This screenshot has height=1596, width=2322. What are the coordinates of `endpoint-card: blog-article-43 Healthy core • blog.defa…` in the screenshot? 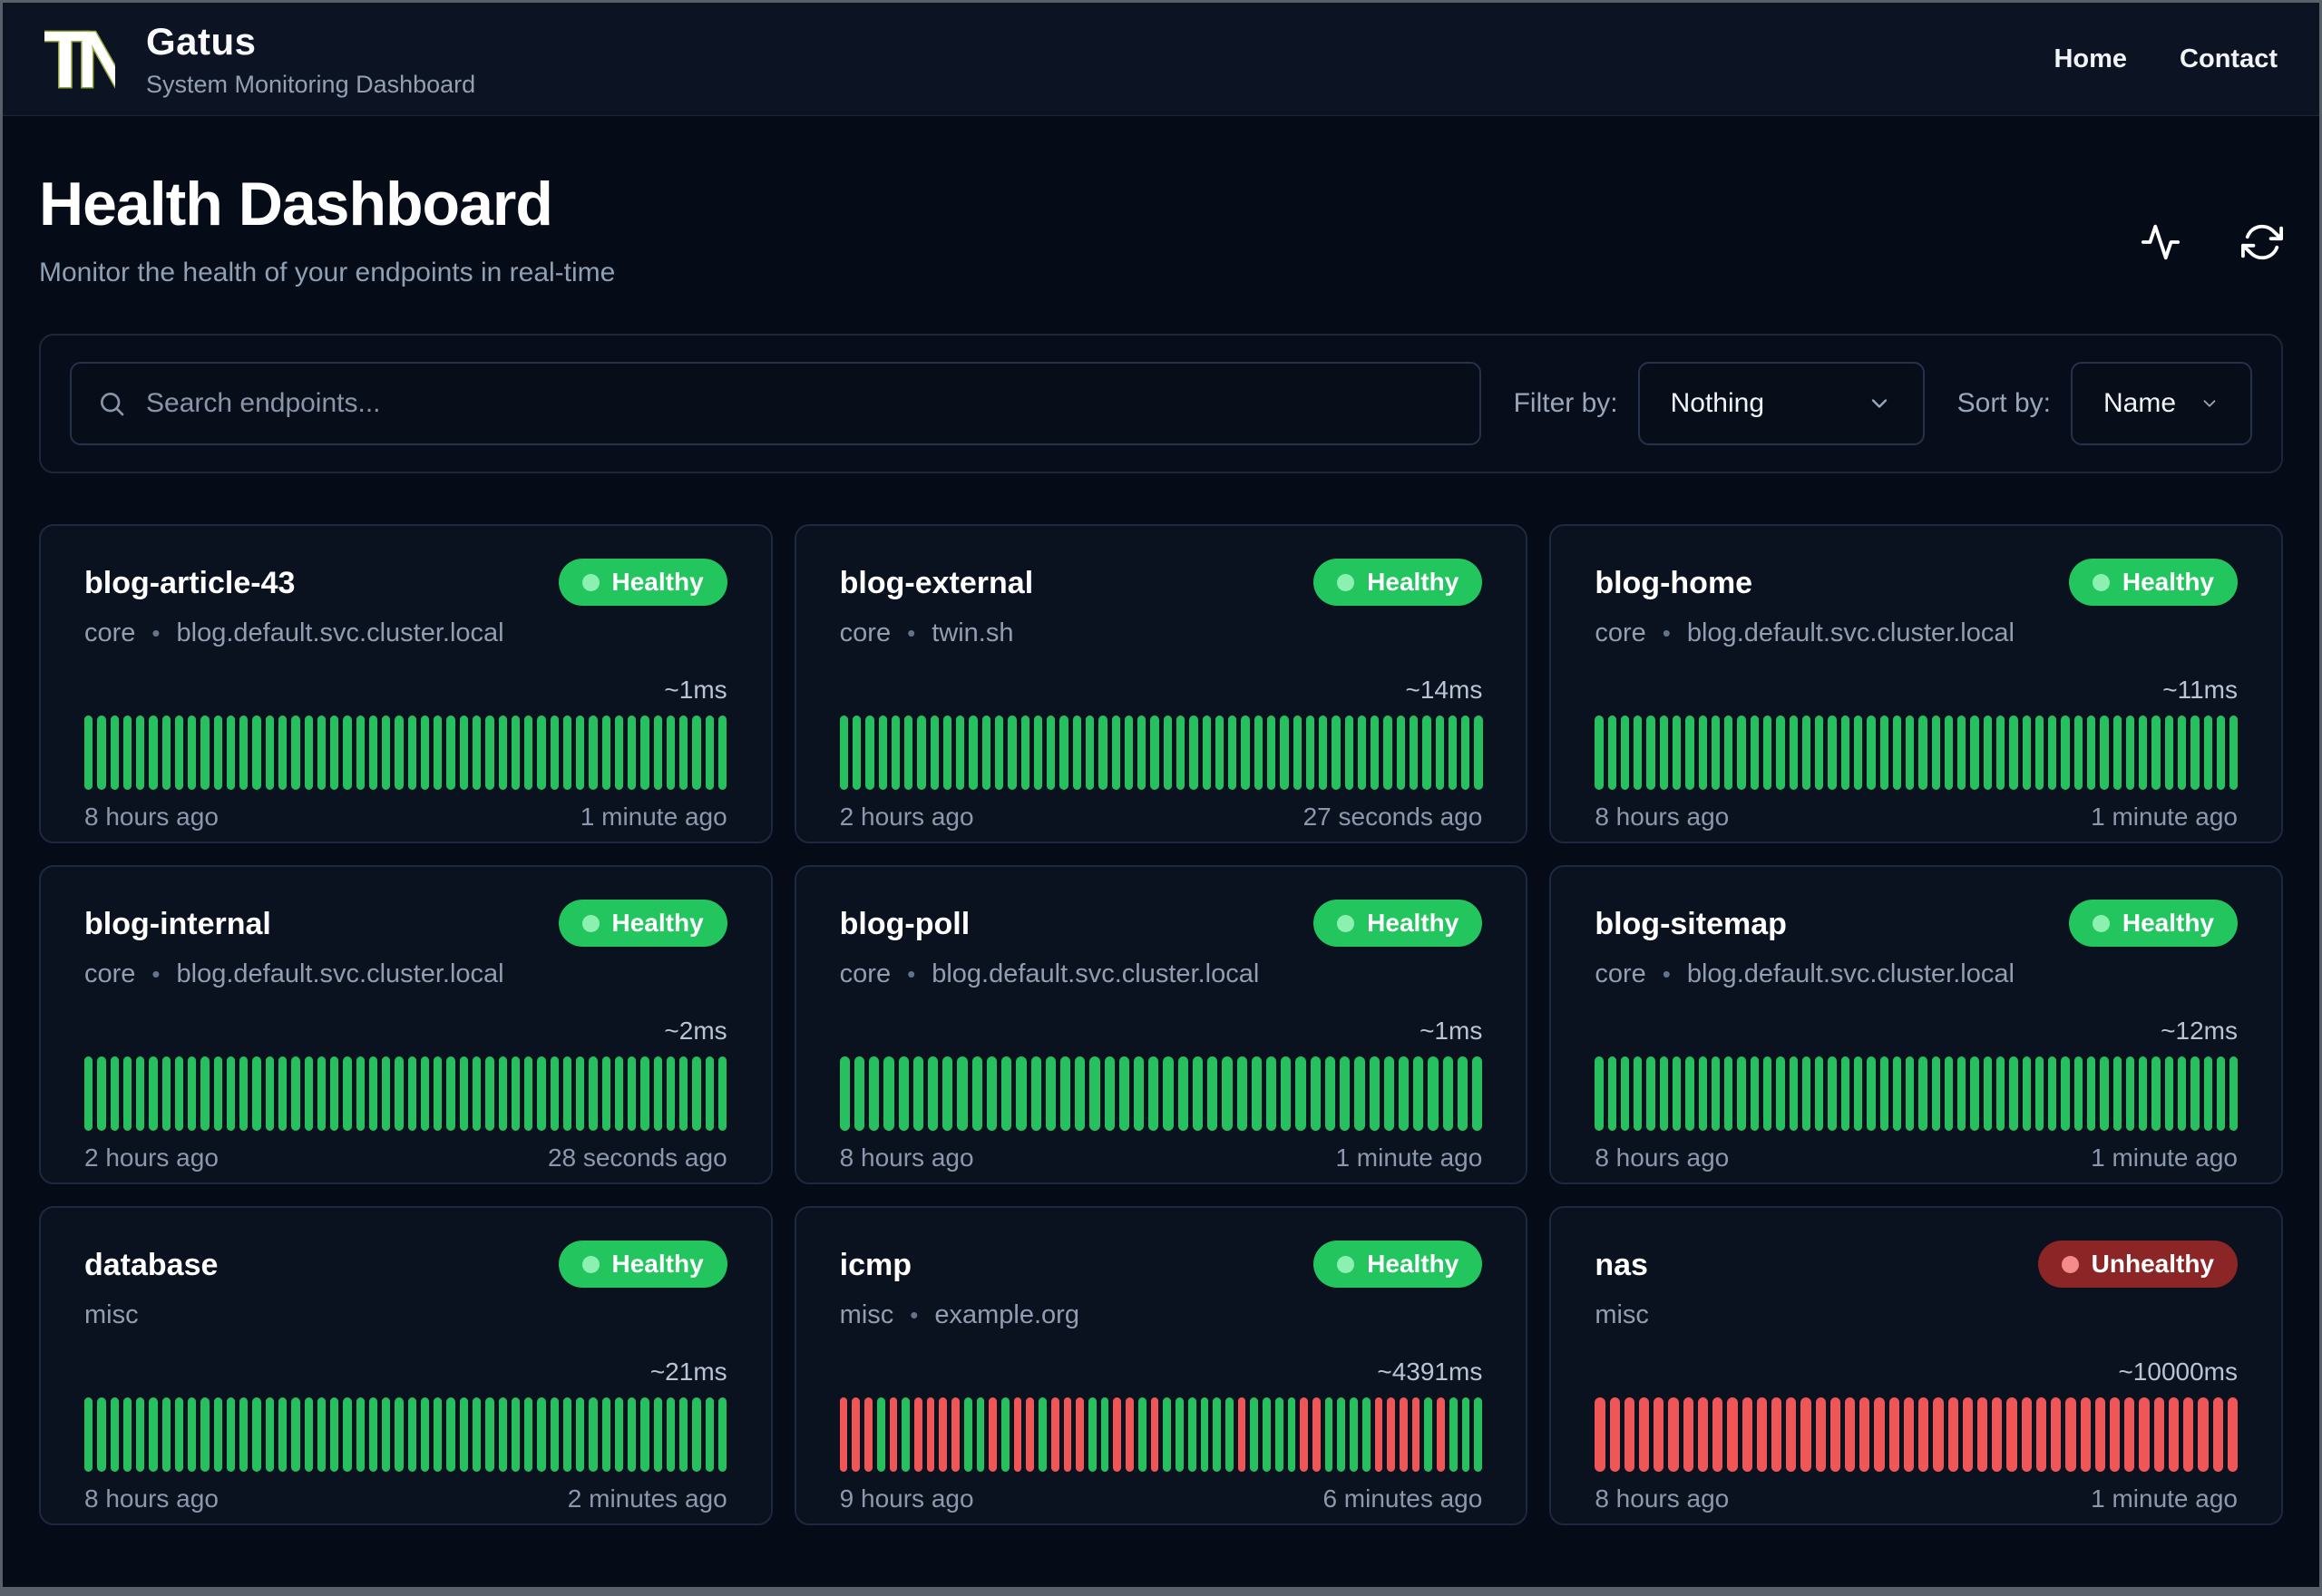 It's located at (406, 683).